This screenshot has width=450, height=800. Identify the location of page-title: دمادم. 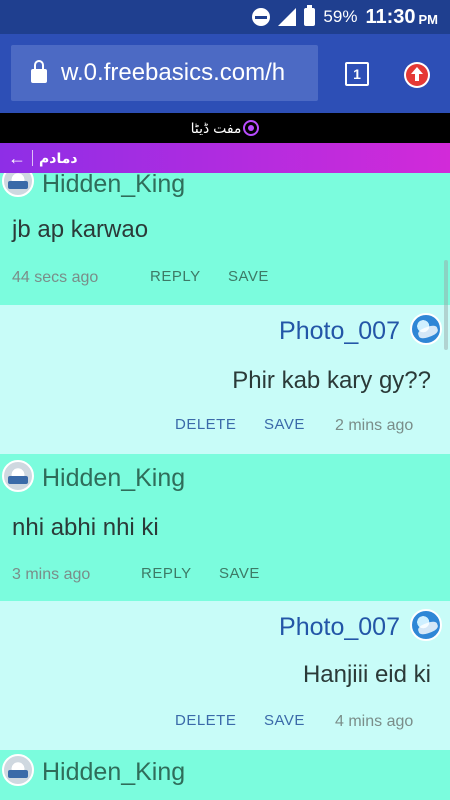
(58, 157).